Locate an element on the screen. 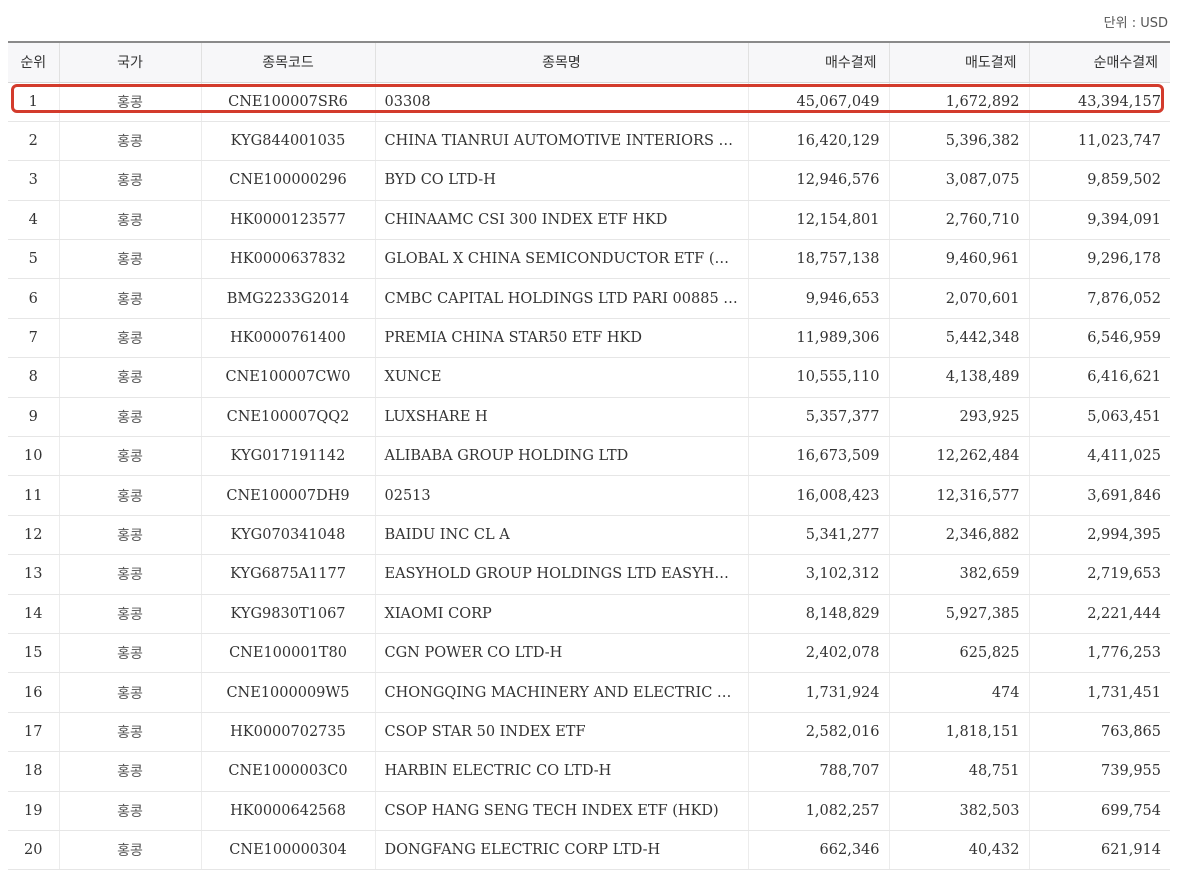 The height and width of the screenshot is (879, 1178). cell-buy: 5,357,377 is located at coordinates (819, 417).